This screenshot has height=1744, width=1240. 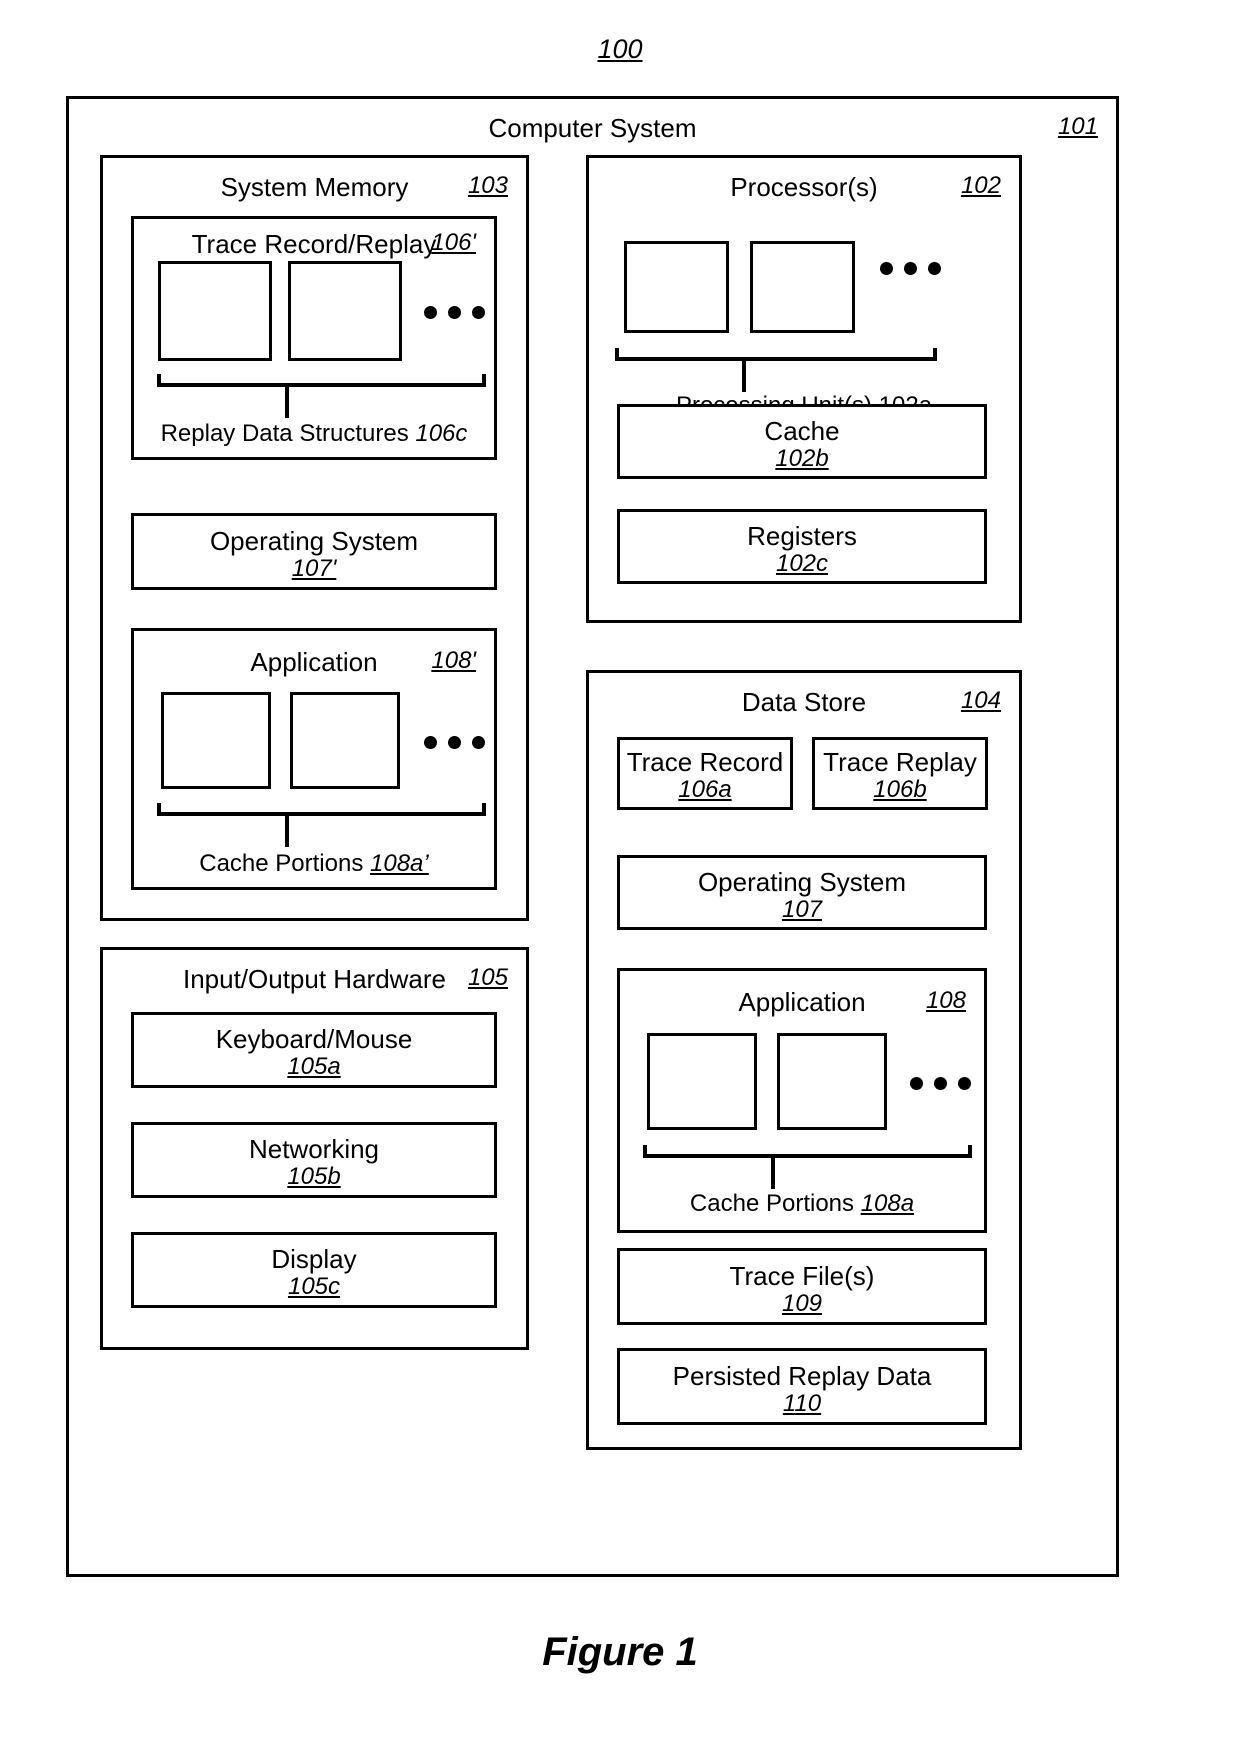 What do you see at coordinates (802, 1404) in the screenshot?
I see `persisted-replay-data-ref: 110` at bounding box center [802, 1404].